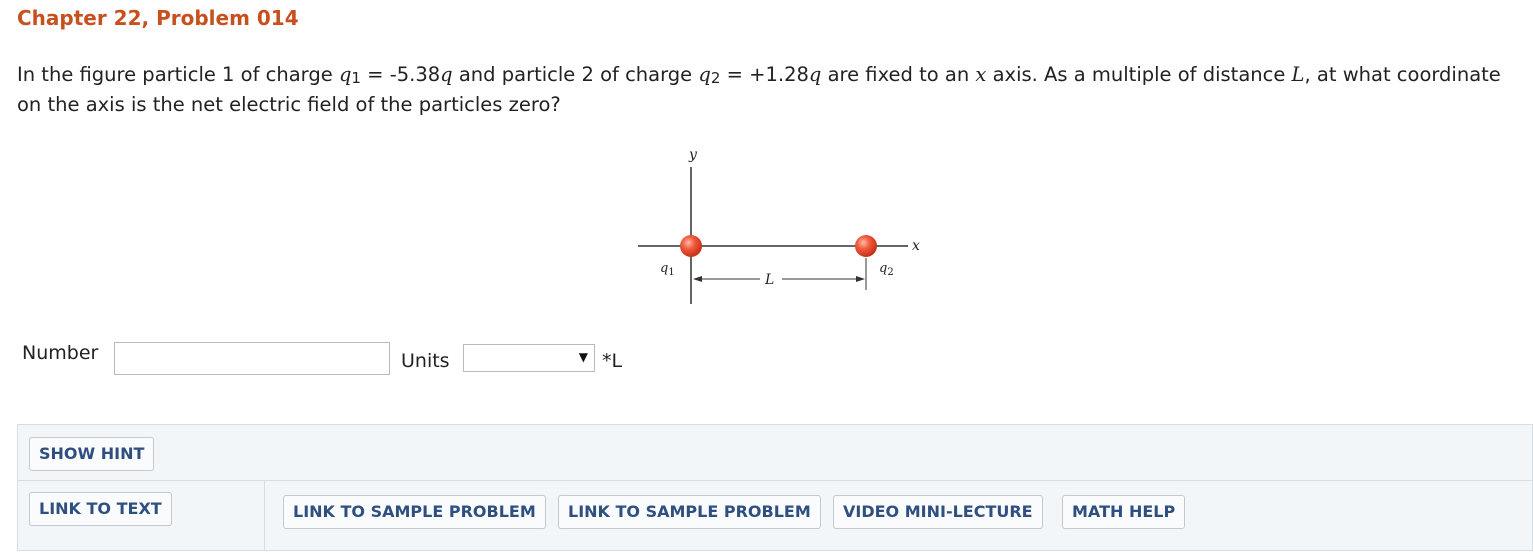 The image size is (1533, 558). What do you see at coordinates (671, 272) in the screenshot?
I see `q1-figure-sub: 1` at bounding box center [671, 272].